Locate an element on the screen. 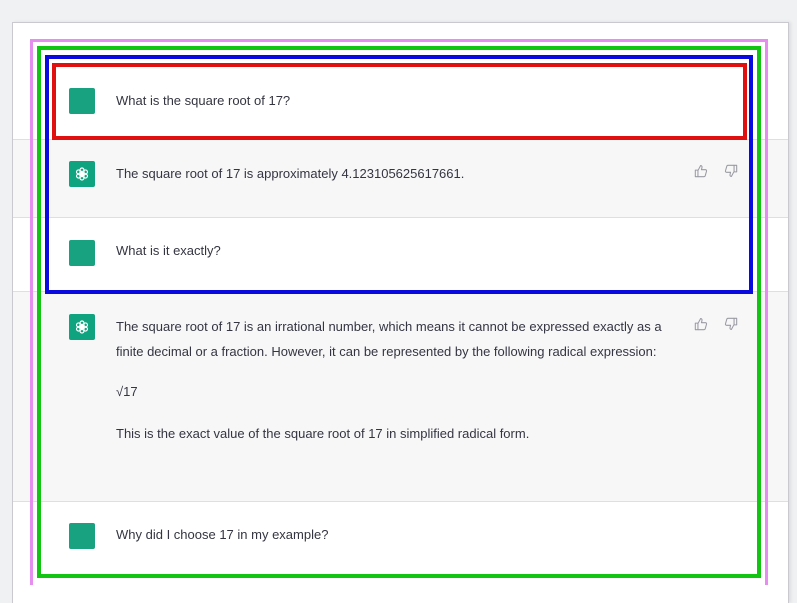  radical-expression: √17 is located at coordinates (127, 391).